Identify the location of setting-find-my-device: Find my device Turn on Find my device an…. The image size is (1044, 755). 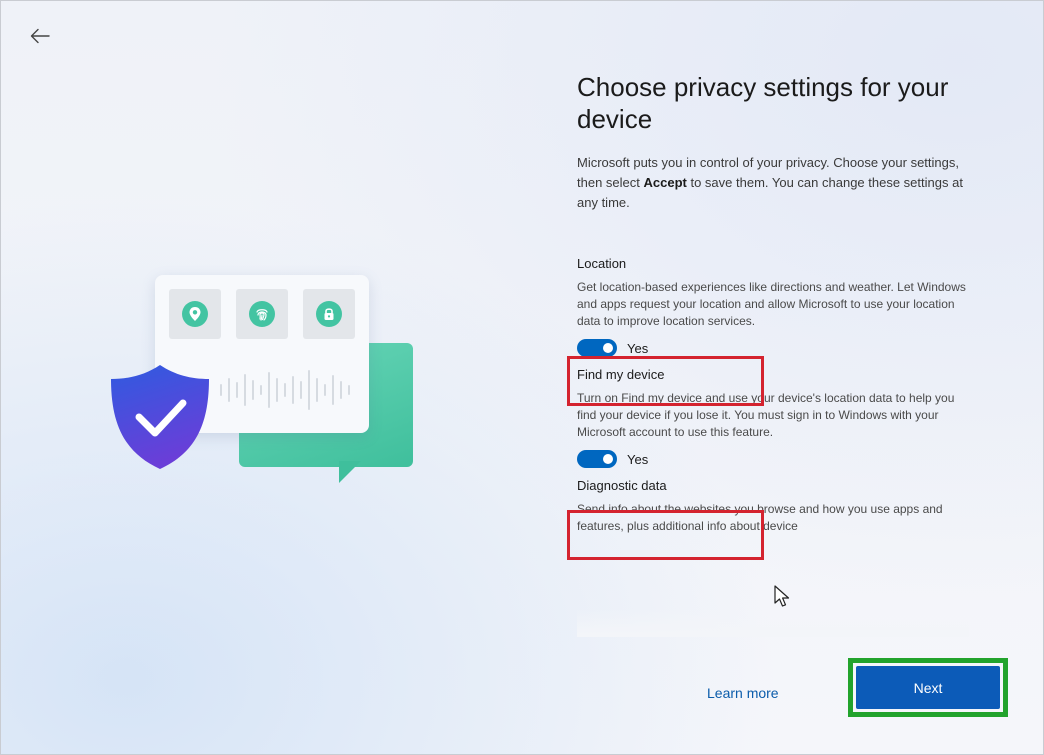
(773, 419).